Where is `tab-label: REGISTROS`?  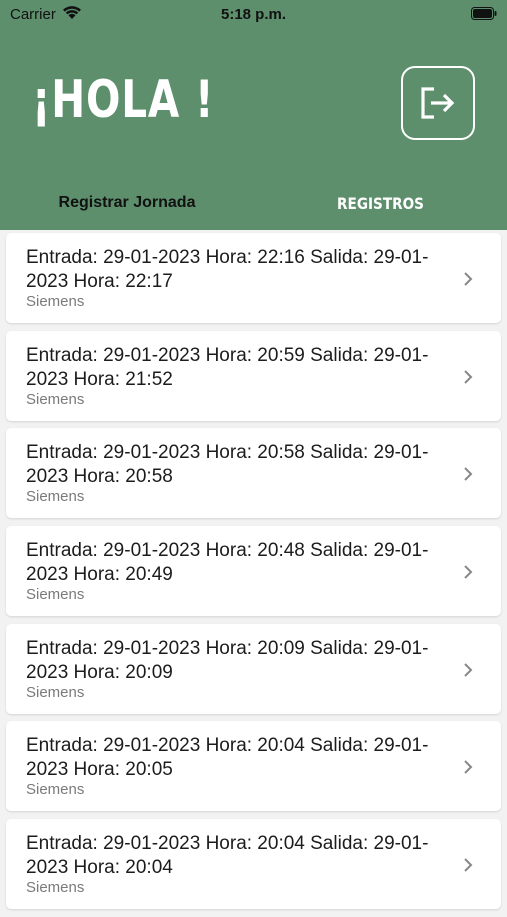
tab-label: REGISTROS is located at coordinates (380, 203).